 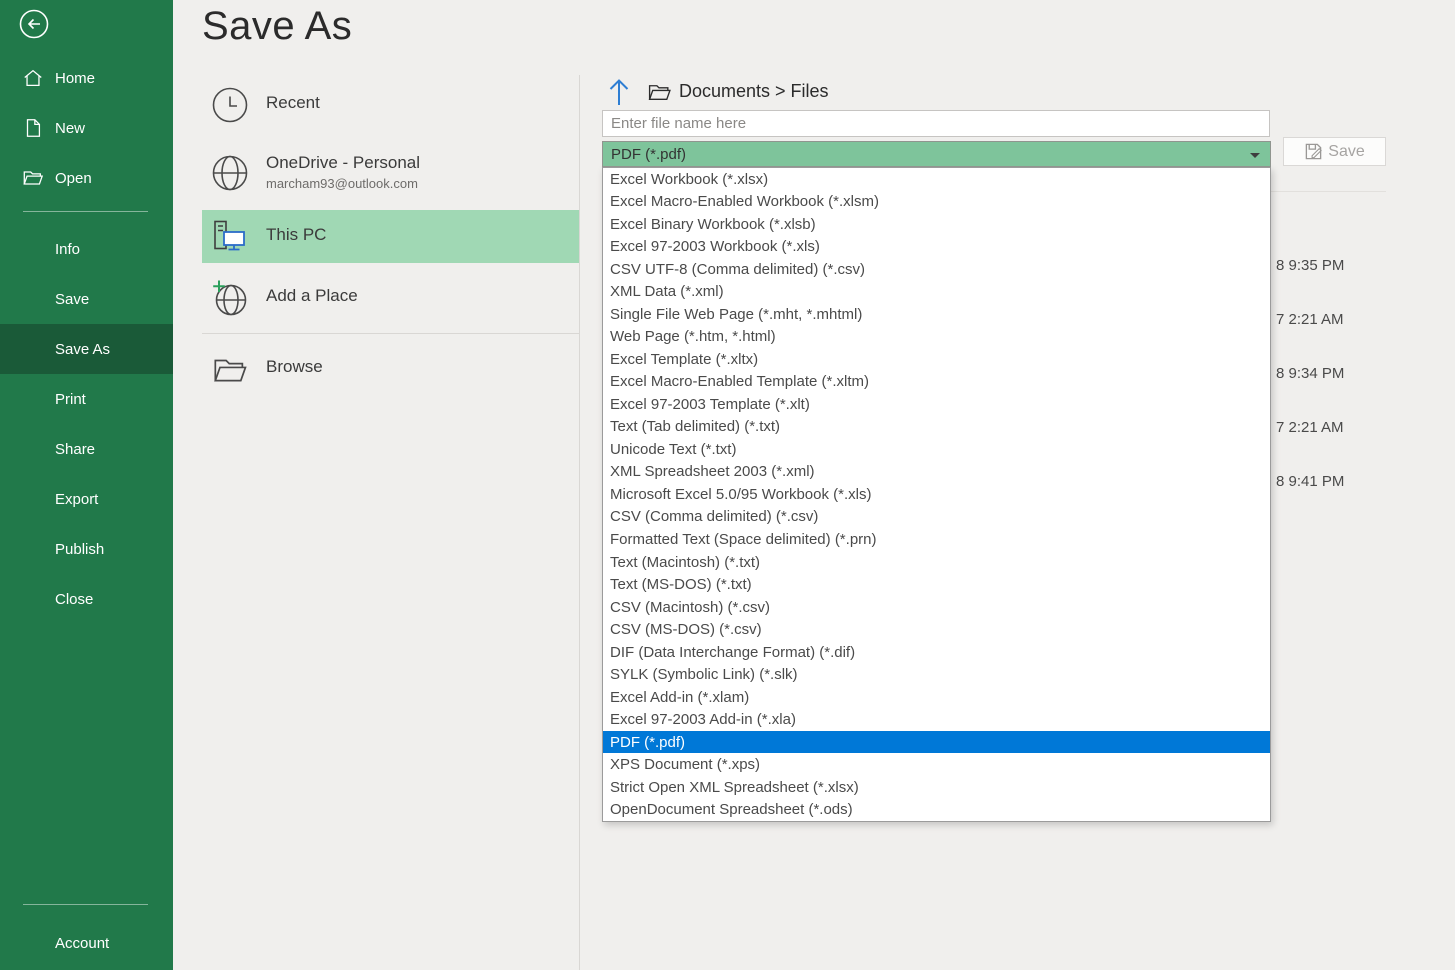 I want to click on filetype-option: Excel Add-in (*.xlam), so click(x=936, y=697).